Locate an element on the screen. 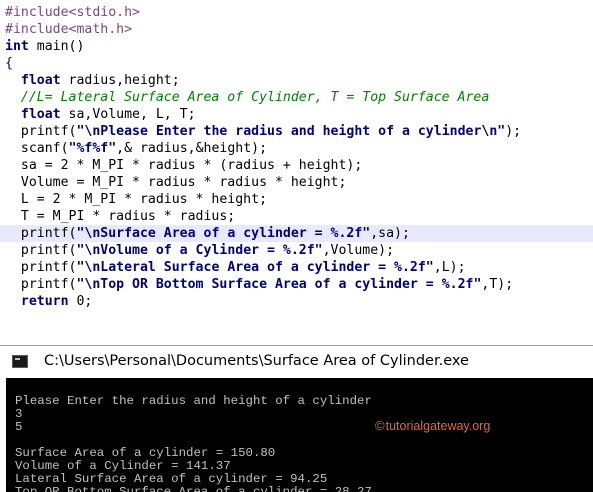 This screenshot has width=593, height=492. code-line: L = 2 * M_PI * radius * height; is located at coordinates (136, 199).